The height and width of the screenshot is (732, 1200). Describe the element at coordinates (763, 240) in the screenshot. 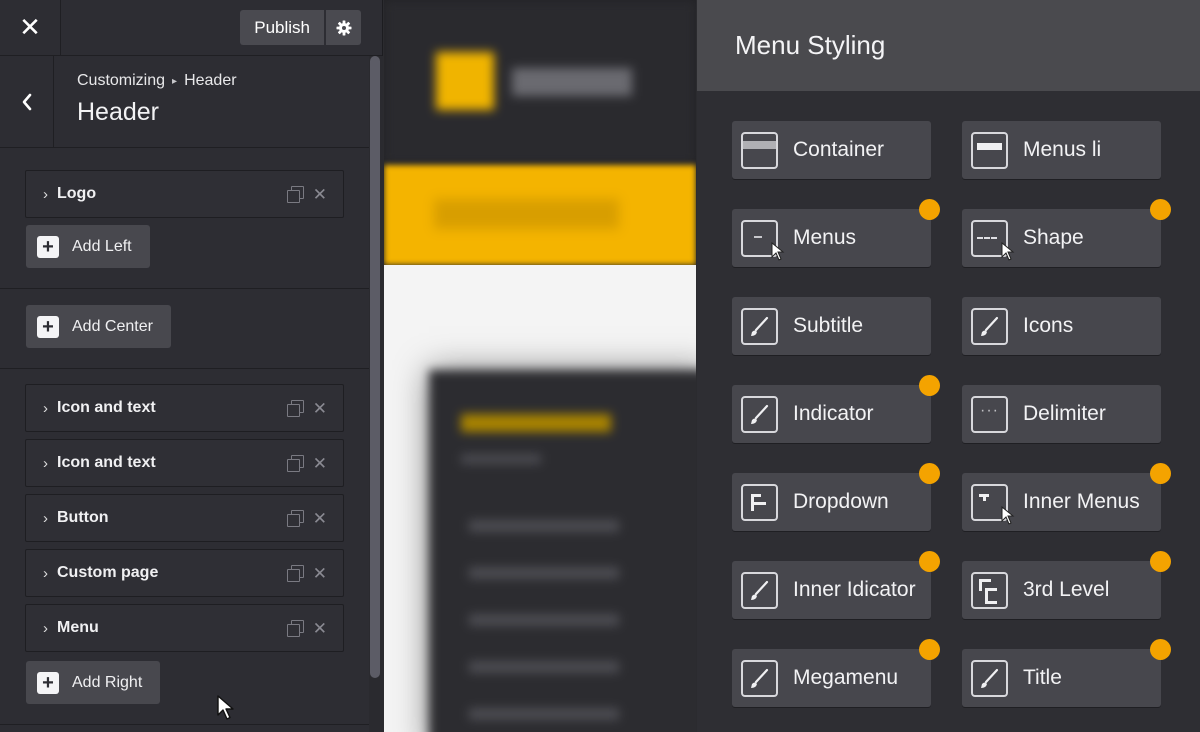

I see `menus-icon` at that location.